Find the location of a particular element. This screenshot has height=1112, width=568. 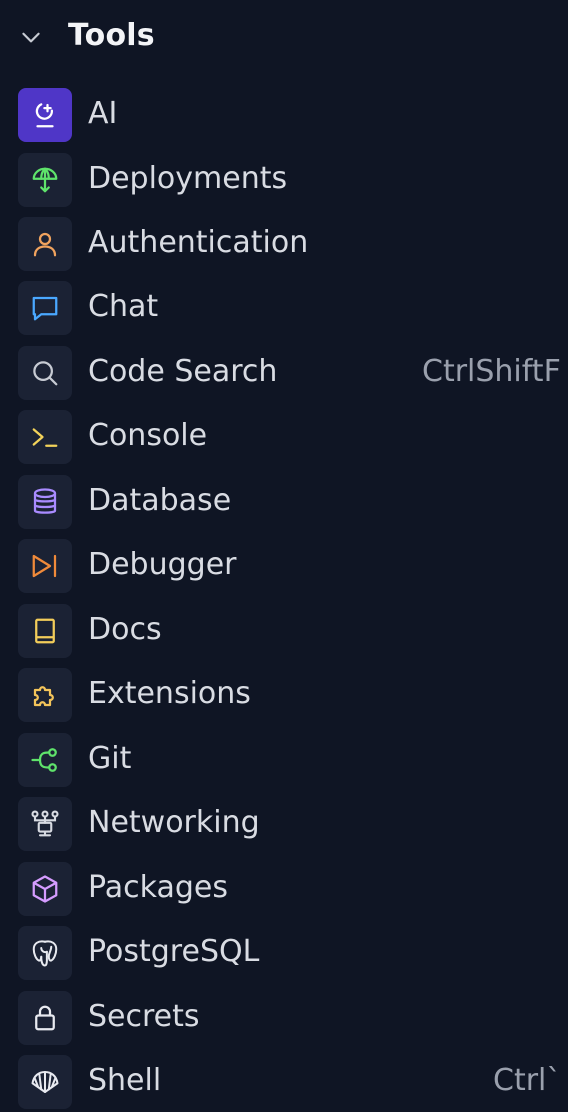

tool-label: Networking is located at coordinates (174, 822).